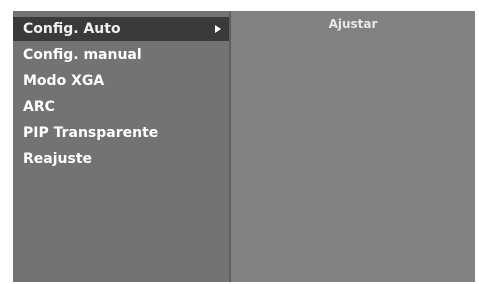  I want to click on menu-item-label: ARC, so click(39, 107).